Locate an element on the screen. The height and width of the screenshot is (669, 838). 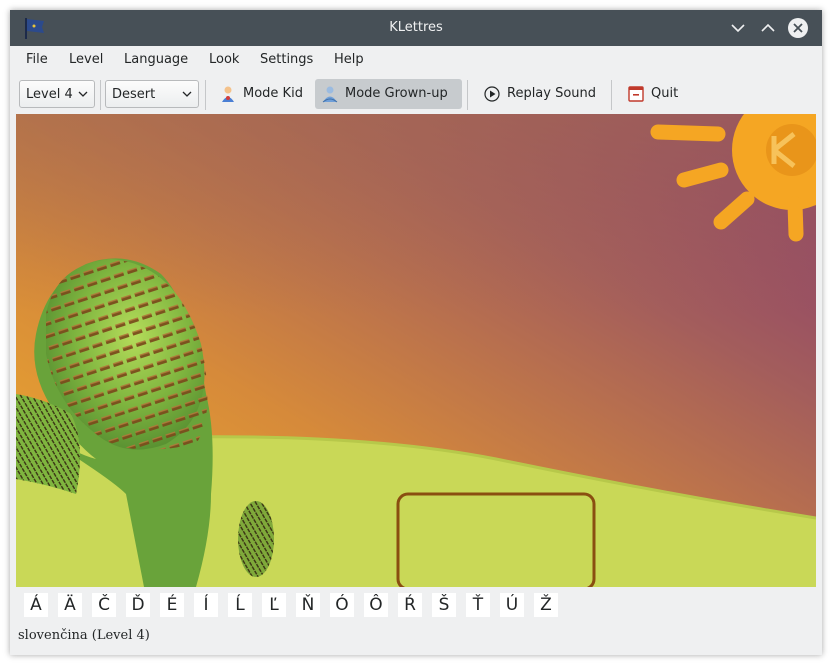
replay-sound-label: Replay Sound is located at coordinates (552, 93).